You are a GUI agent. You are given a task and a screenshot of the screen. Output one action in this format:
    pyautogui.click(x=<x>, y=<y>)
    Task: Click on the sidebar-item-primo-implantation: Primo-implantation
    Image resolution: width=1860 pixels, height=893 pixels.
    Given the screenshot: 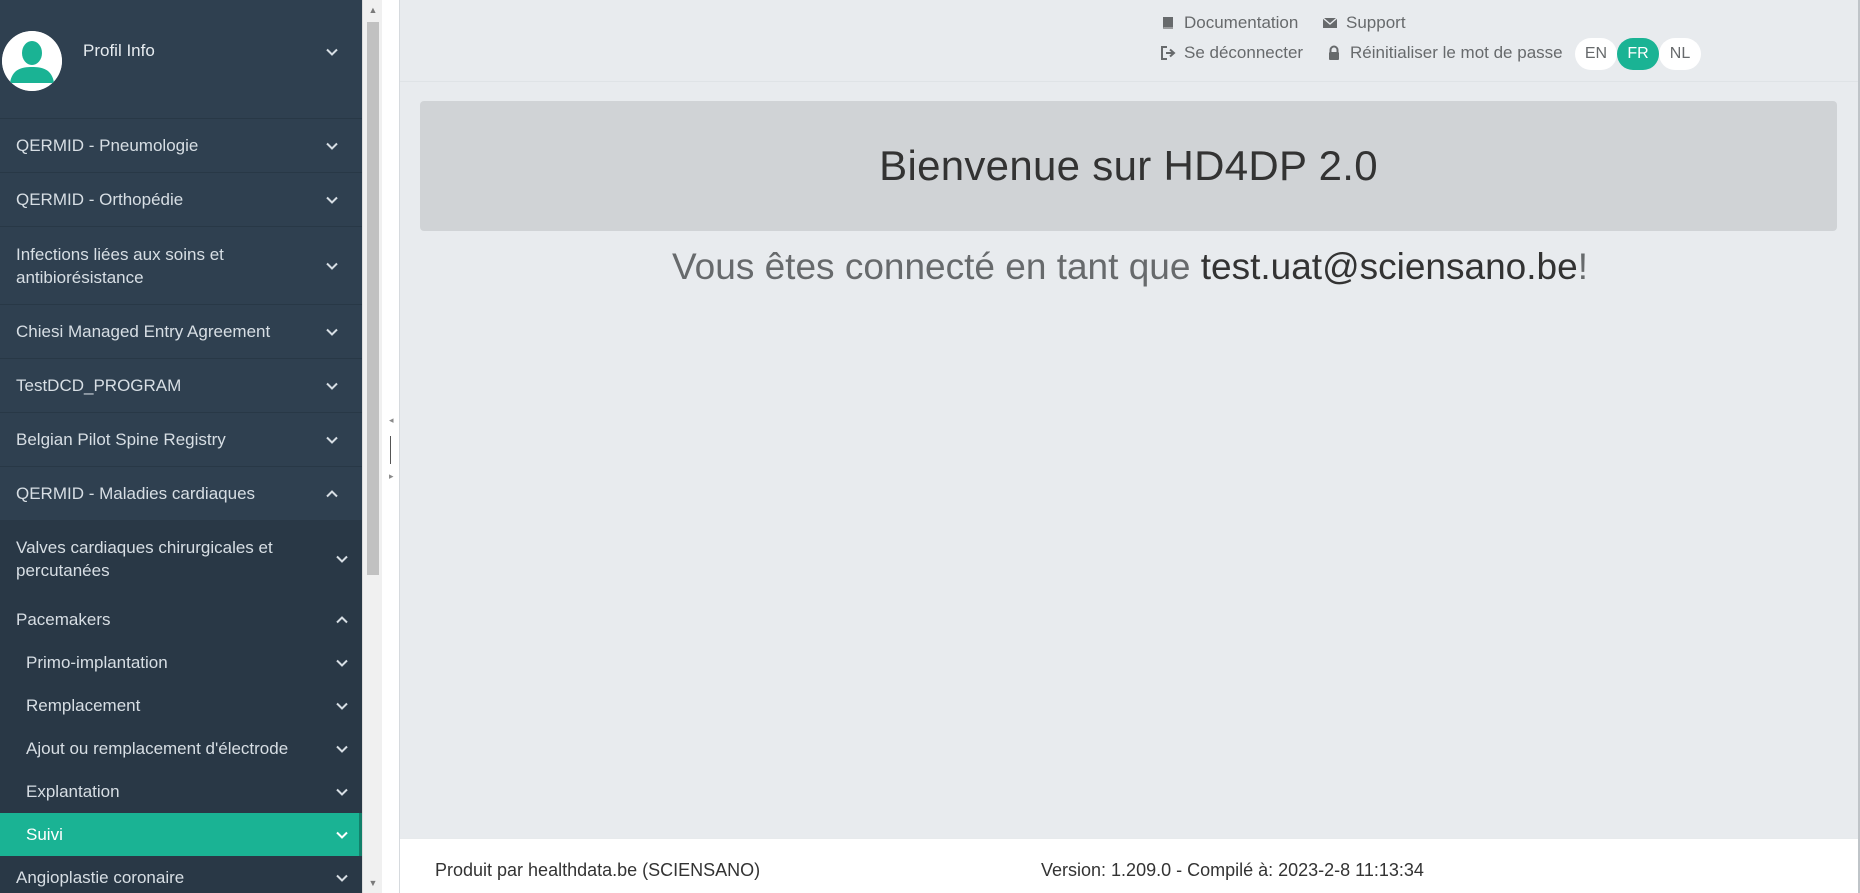 What is the action you would take?
    pyautogui.click(x=181, y=662)
    